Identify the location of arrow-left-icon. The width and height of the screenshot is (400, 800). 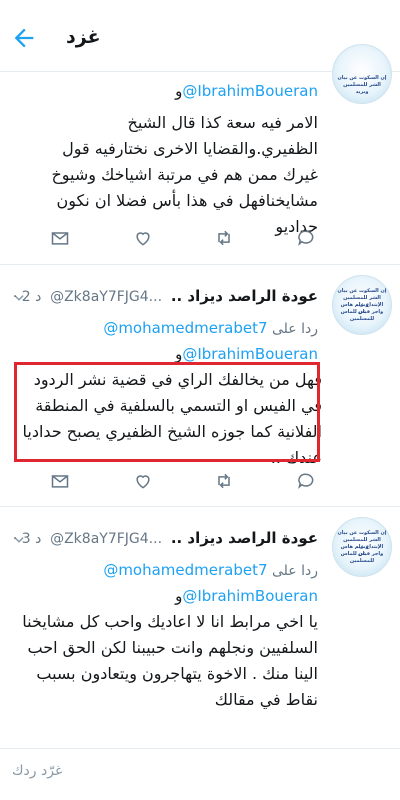
(24, 38).